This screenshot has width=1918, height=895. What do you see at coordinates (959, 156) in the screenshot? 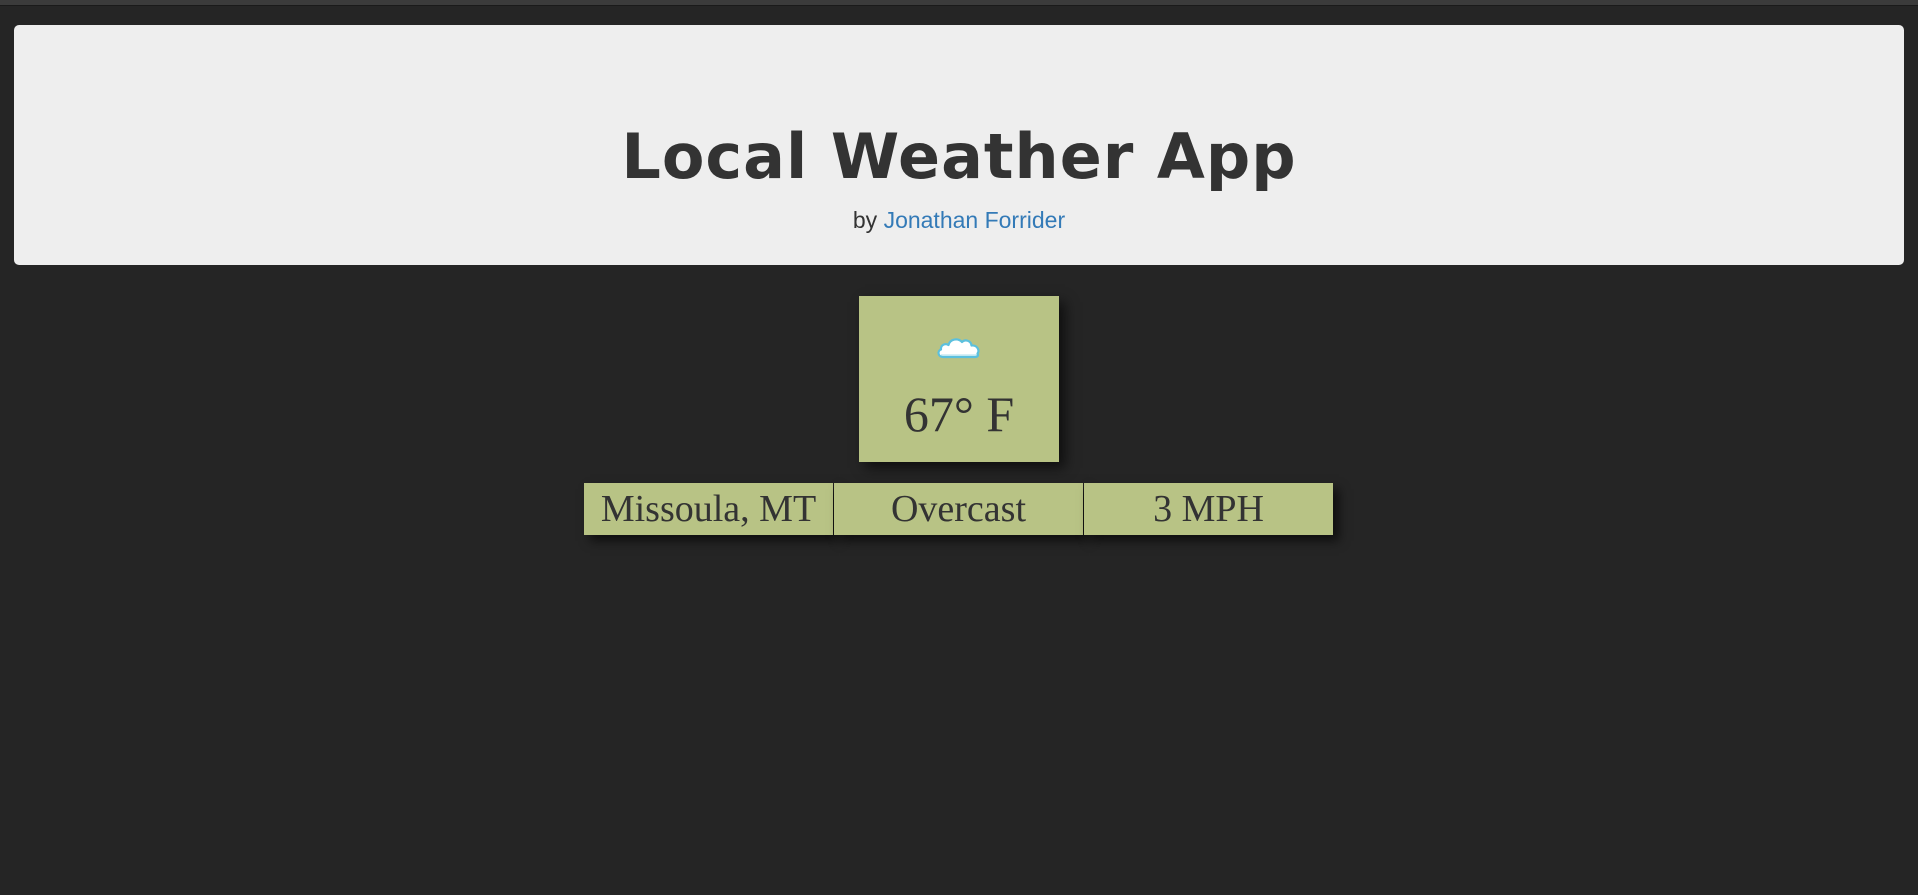
I see `app-title: Local Weather App` at bounding box center [959, 156].